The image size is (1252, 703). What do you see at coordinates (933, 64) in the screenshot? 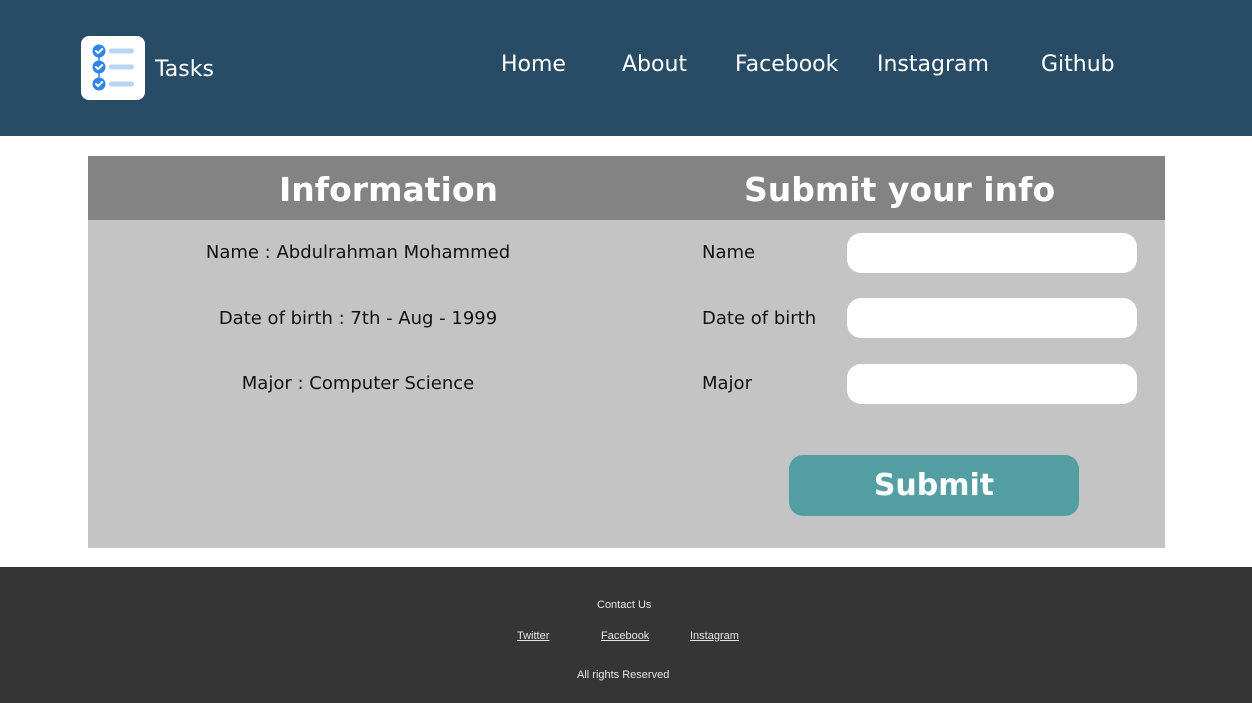
I see `nav-instagram: Instagram` at bounding box center [933, 64].